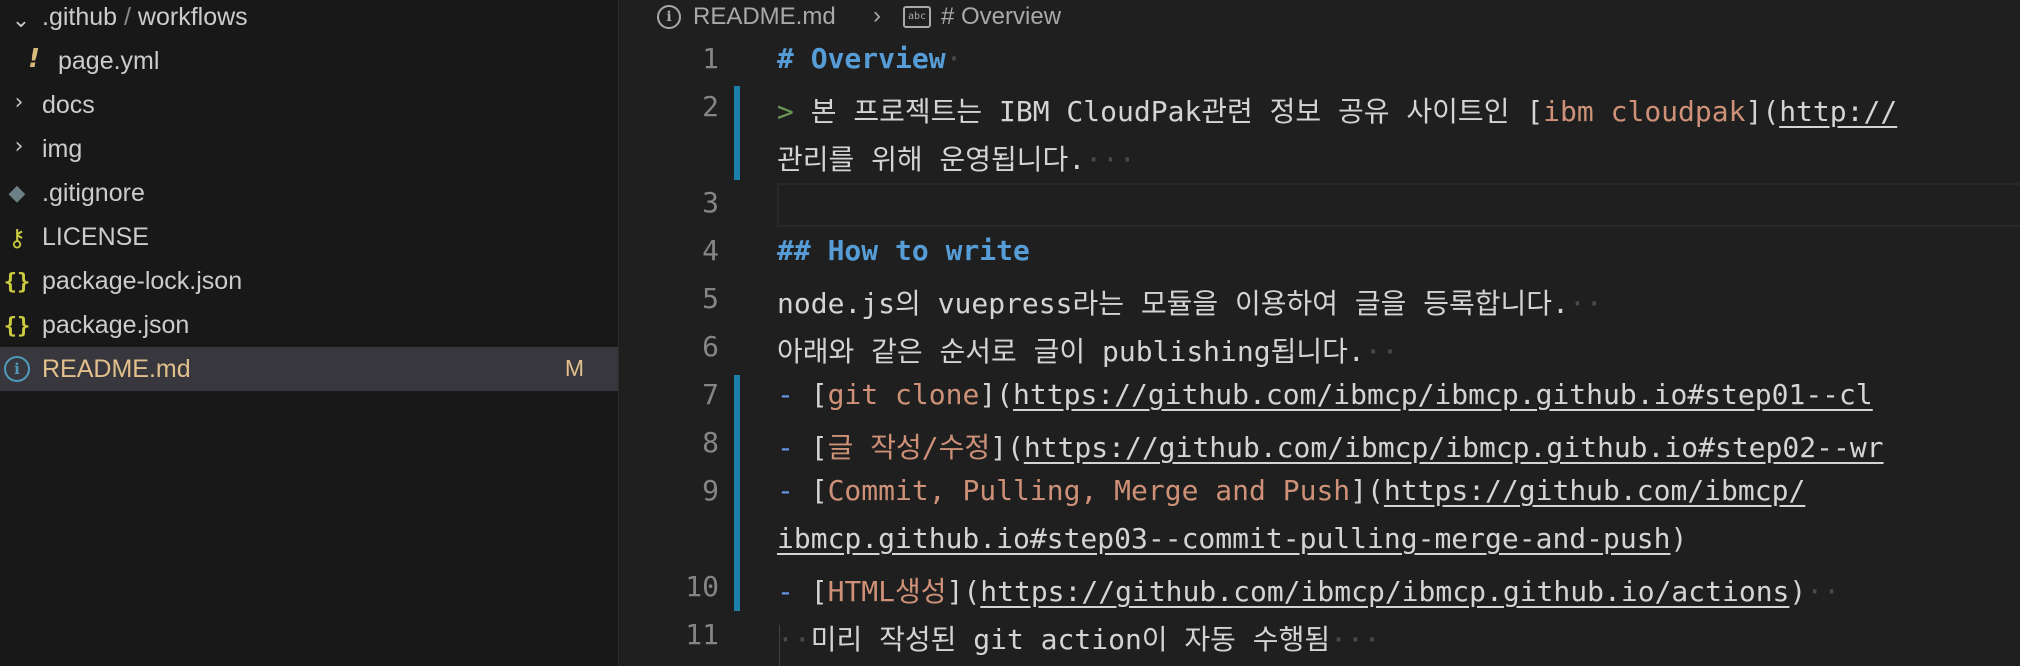  Describe the element at coordinates (1079, 638) in the screenshot. I see `code-line-11: ··미리 작성된 git action이 자동 수행됨···` at that location.